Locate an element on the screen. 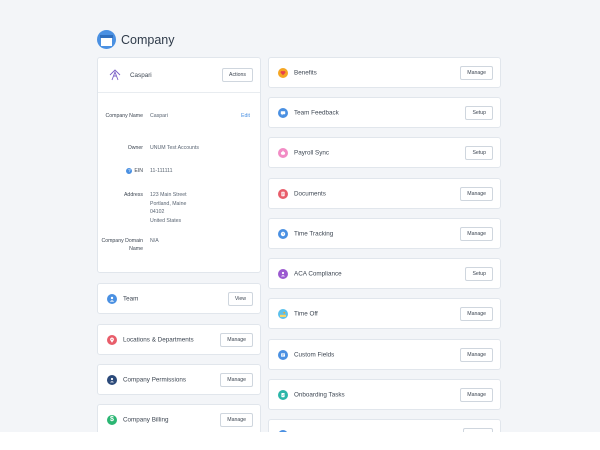  section-card-permissions: Company Permissions Manage is located at coordinates (179, 379).